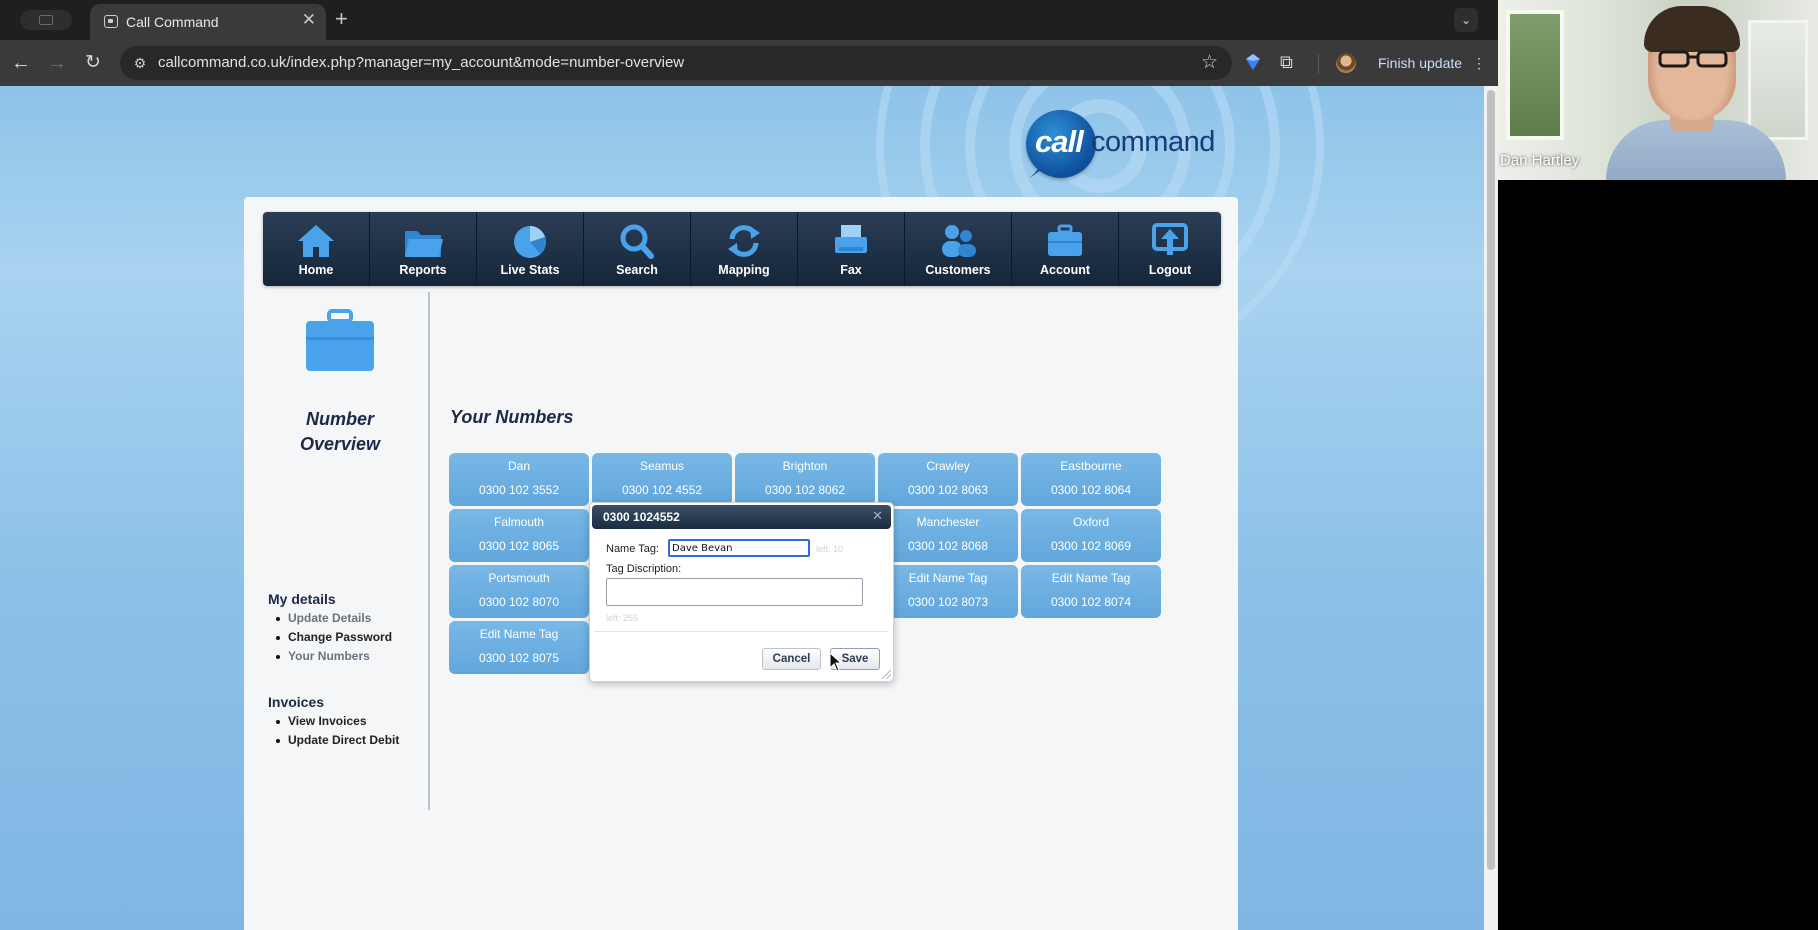 This screenshot has width=1818, height=930. What do you see at coordinates (519, 522) in the screenshot?
I see `number-tag: Falmouth` at bounding box center [519, 522].